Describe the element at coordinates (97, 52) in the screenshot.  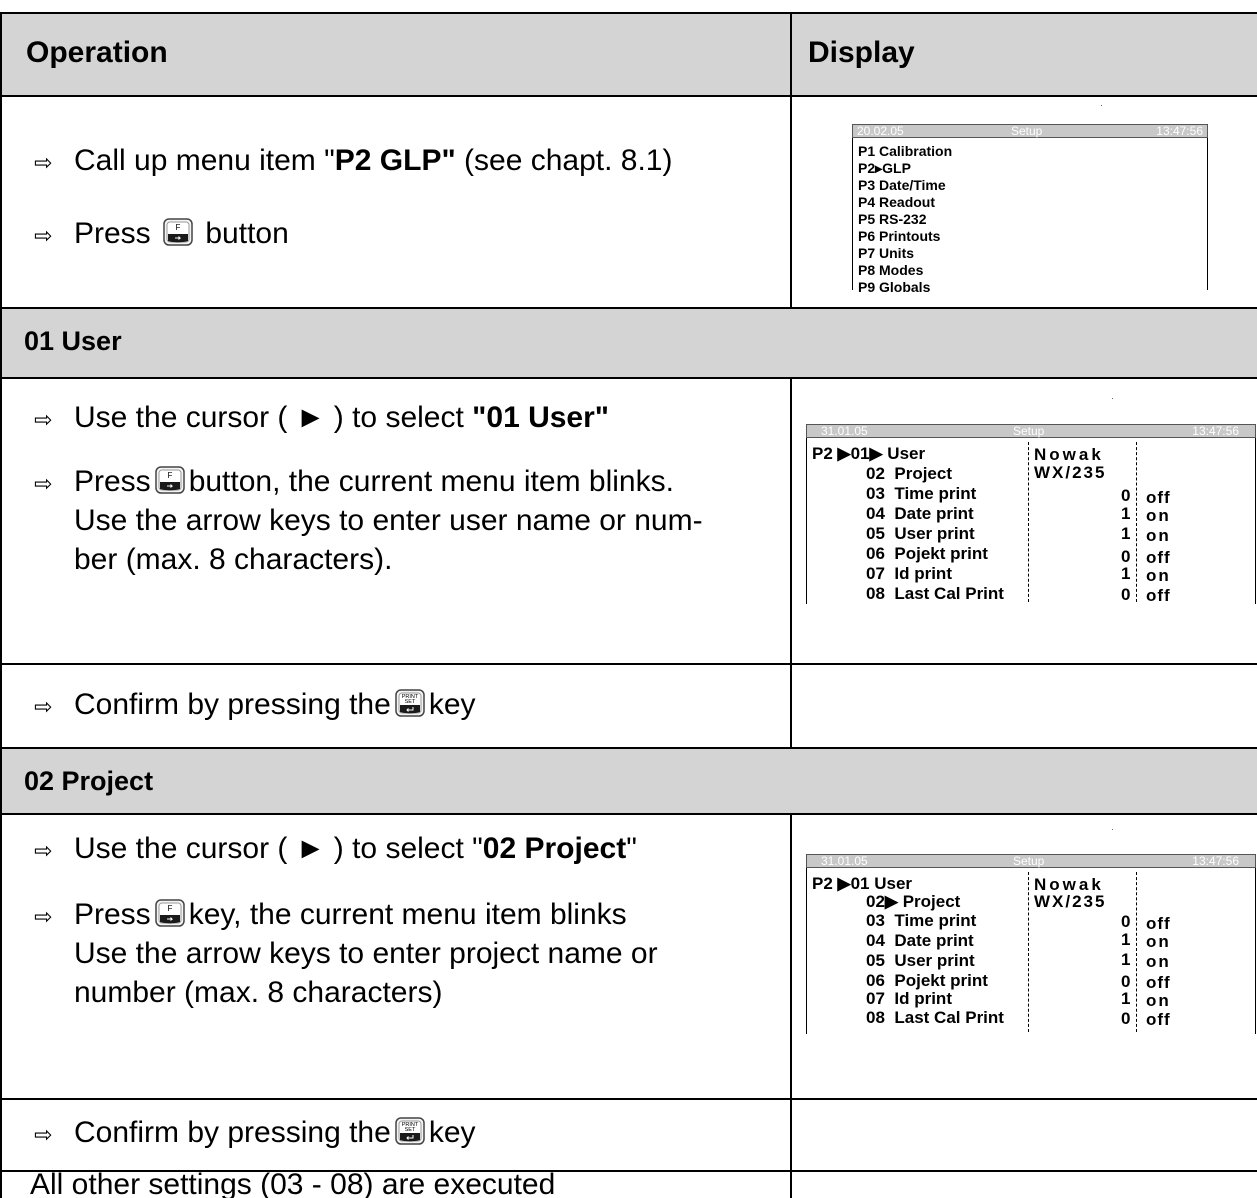
I see `header-operation: Operation` at that location.